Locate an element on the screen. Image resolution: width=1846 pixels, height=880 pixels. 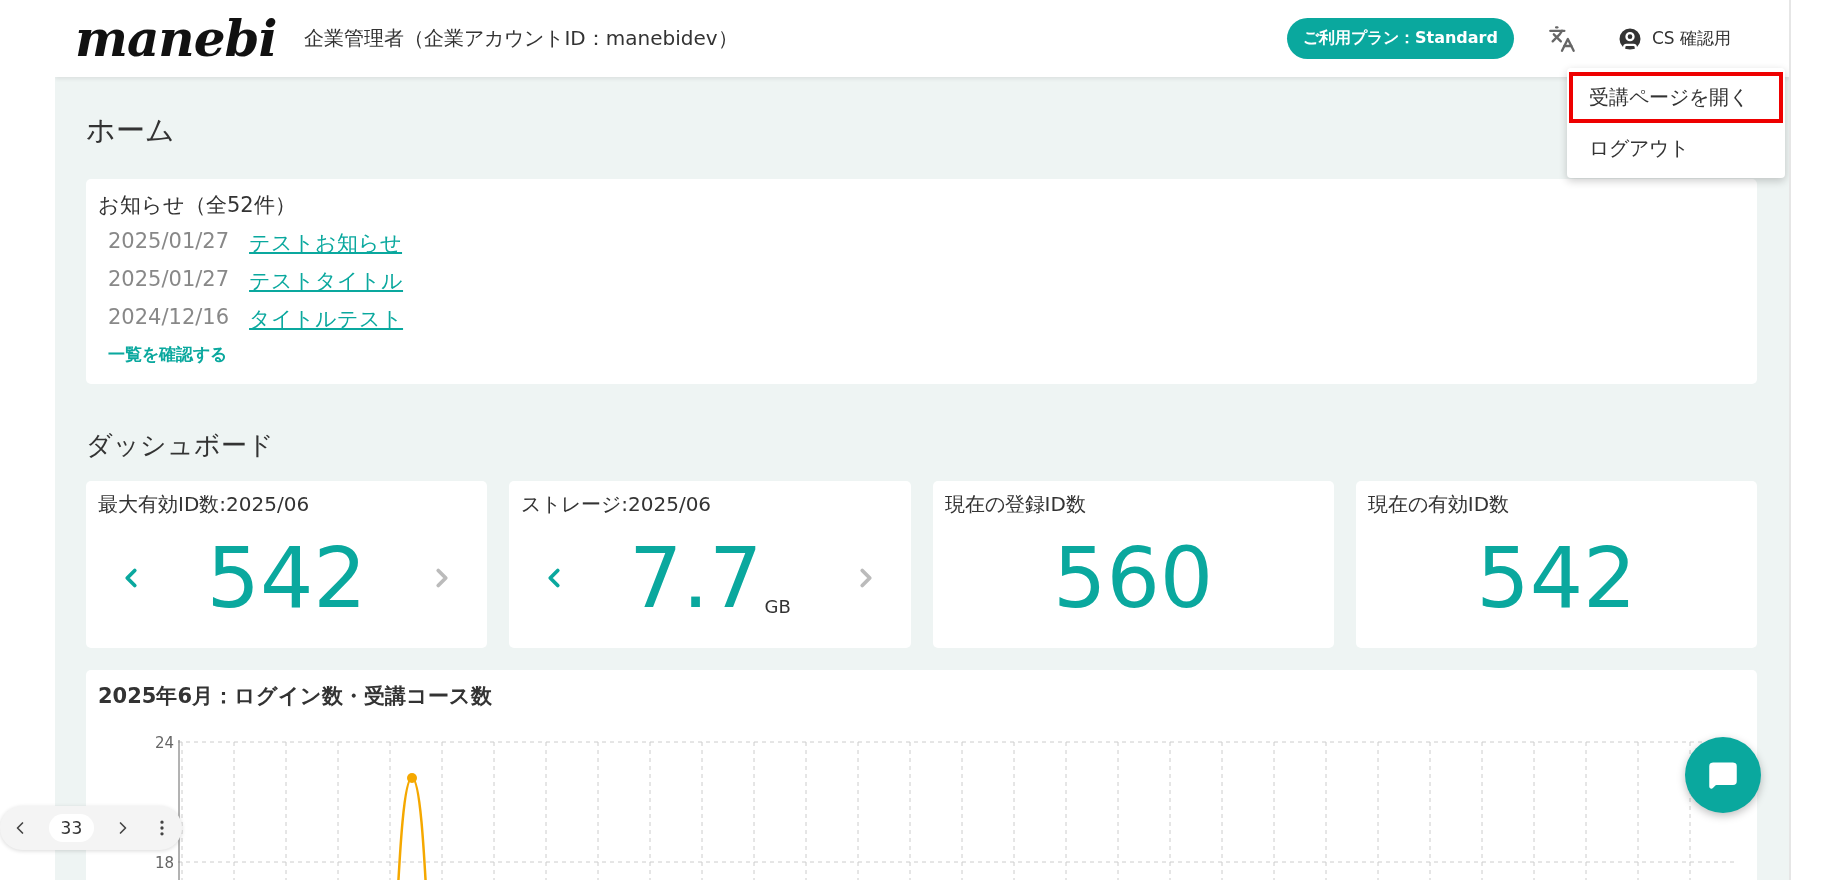
stat-label: 最大有効ID数:2025/06 is located at coordinates (204, 504).